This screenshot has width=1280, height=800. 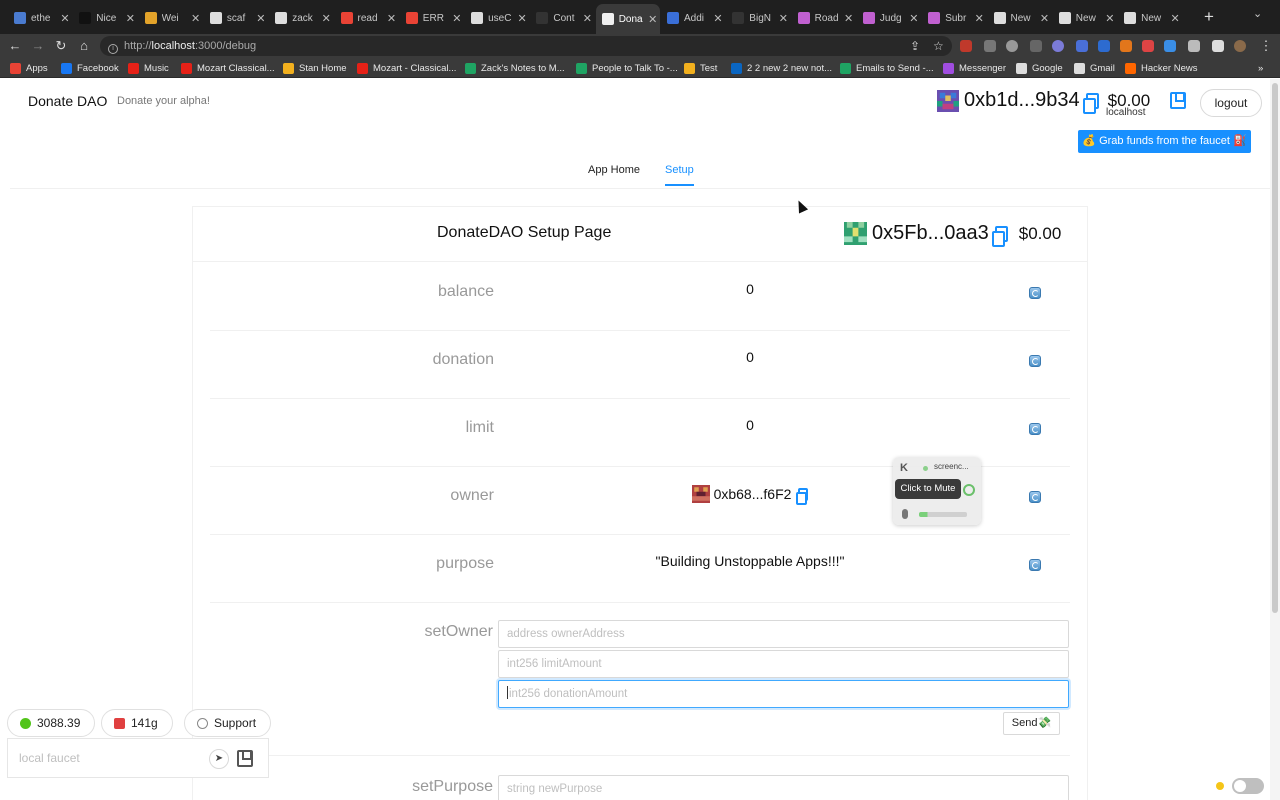 I want to click on refresh-donation-icon, so click(x=1035, y=361).